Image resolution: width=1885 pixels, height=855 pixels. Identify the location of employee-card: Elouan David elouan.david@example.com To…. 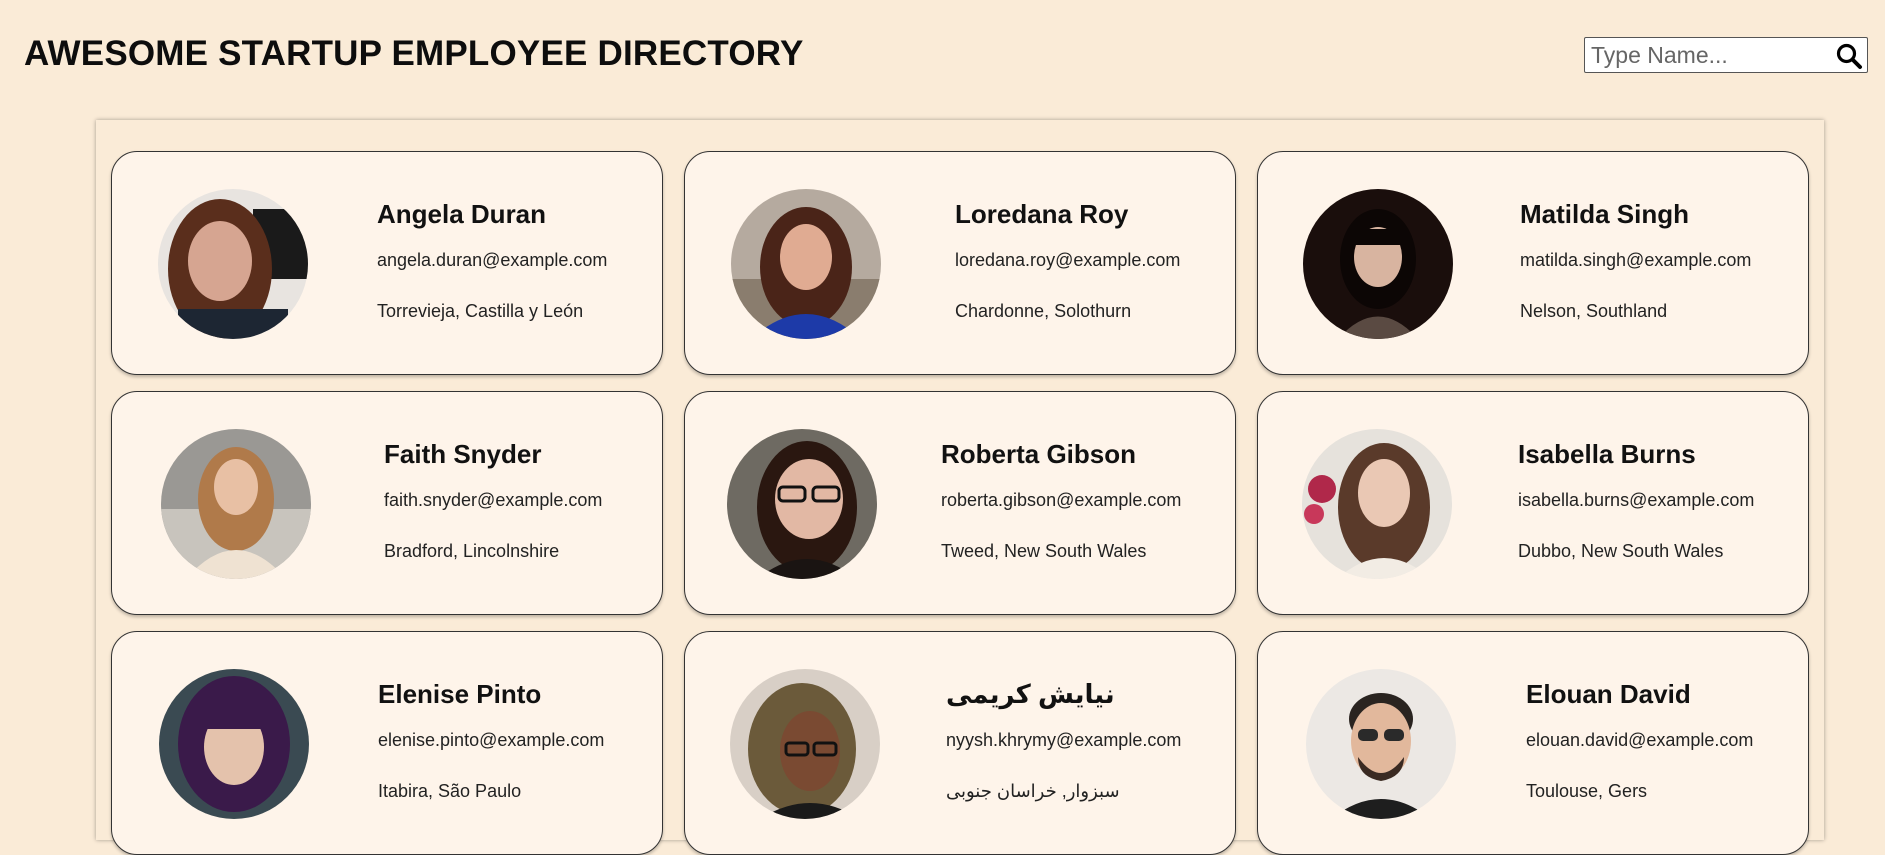
(1533, 743).